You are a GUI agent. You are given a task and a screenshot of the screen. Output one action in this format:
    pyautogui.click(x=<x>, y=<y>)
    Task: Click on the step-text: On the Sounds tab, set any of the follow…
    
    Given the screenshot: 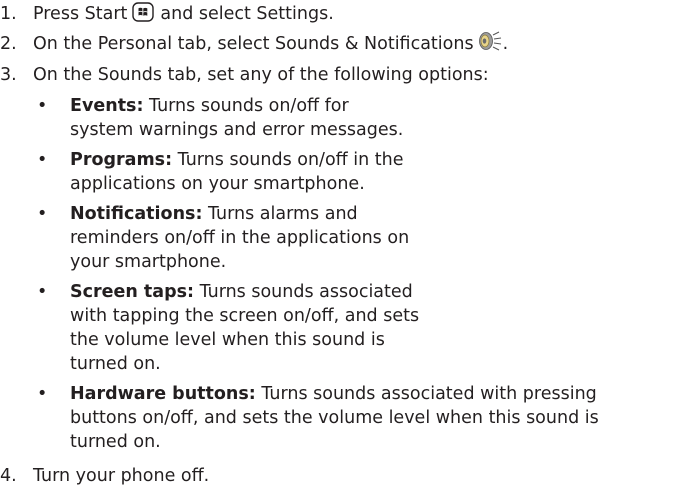 What is the action you would take?
    pyautogui.click(x=261, y=75)
    